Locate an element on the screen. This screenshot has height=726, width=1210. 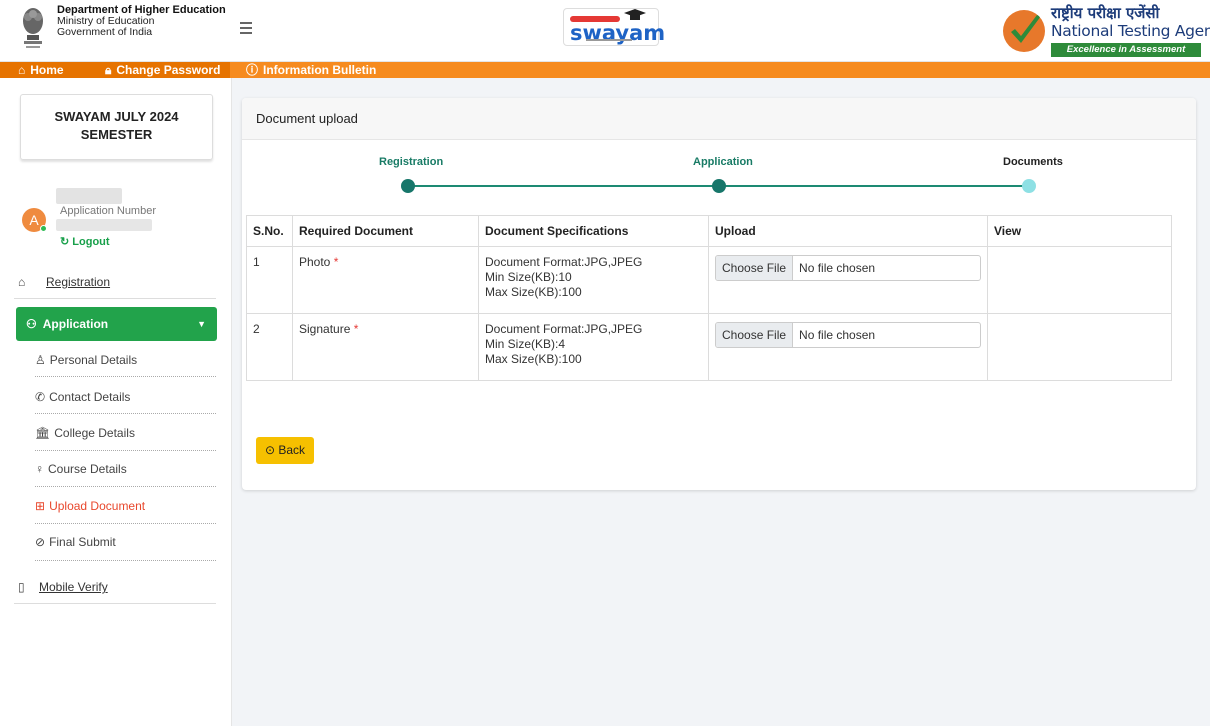
phone-icon: ✆ is located at coordinates (40, 397).